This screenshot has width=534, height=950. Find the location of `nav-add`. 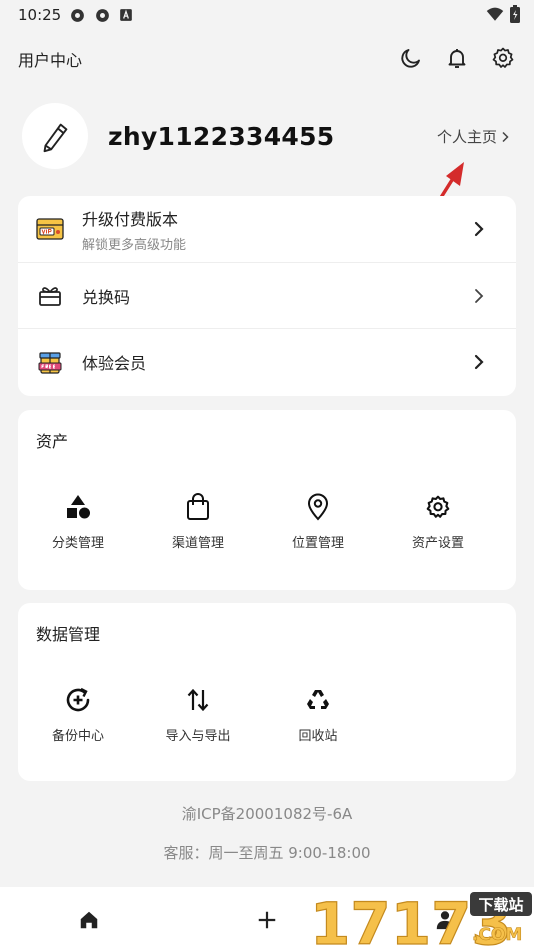

nav-add is located at coordinates (267, 920).